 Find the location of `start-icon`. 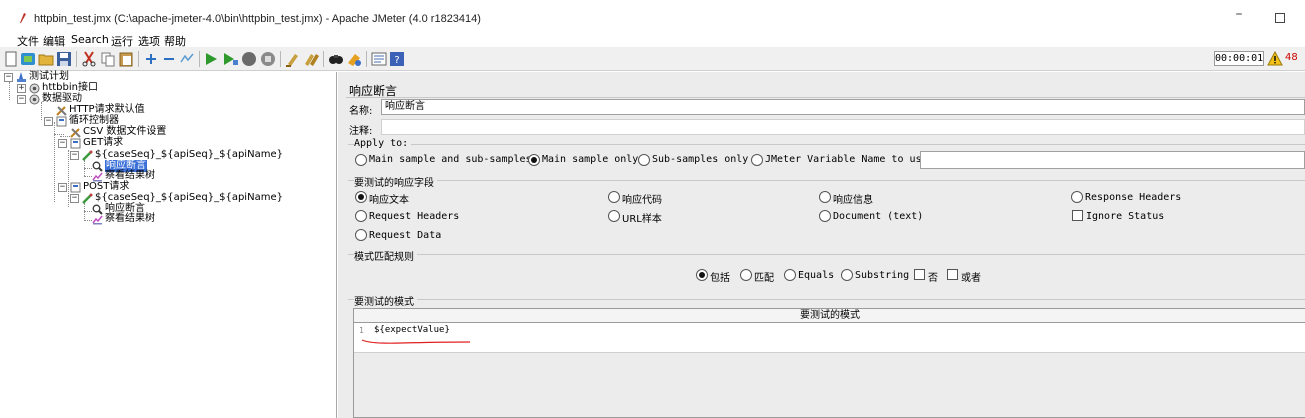

start-icon is located at coordinates (211, 59).